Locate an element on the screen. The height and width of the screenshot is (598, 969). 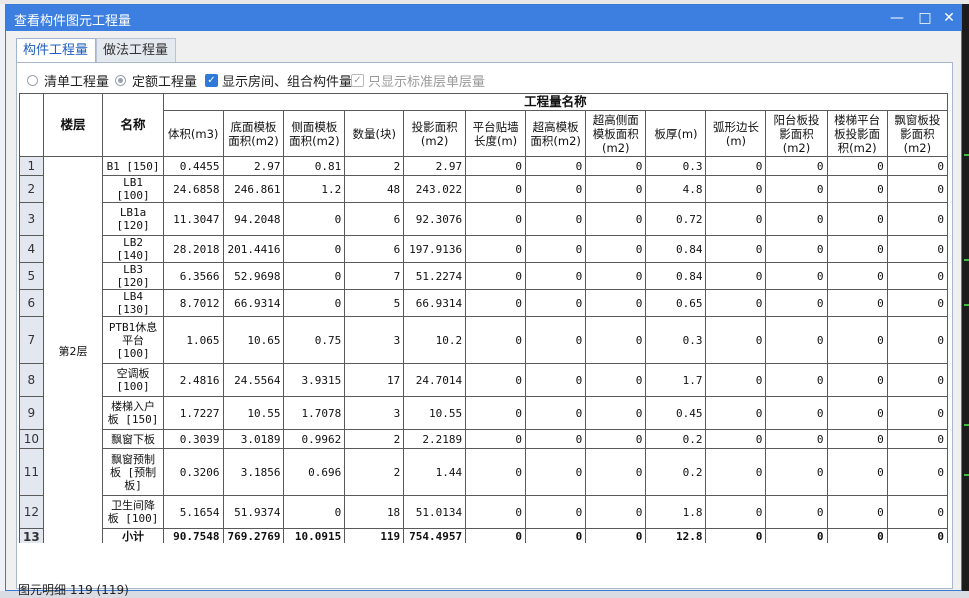
column-header: 侧面模板面积(m2) is located at coordinates (314, 133).